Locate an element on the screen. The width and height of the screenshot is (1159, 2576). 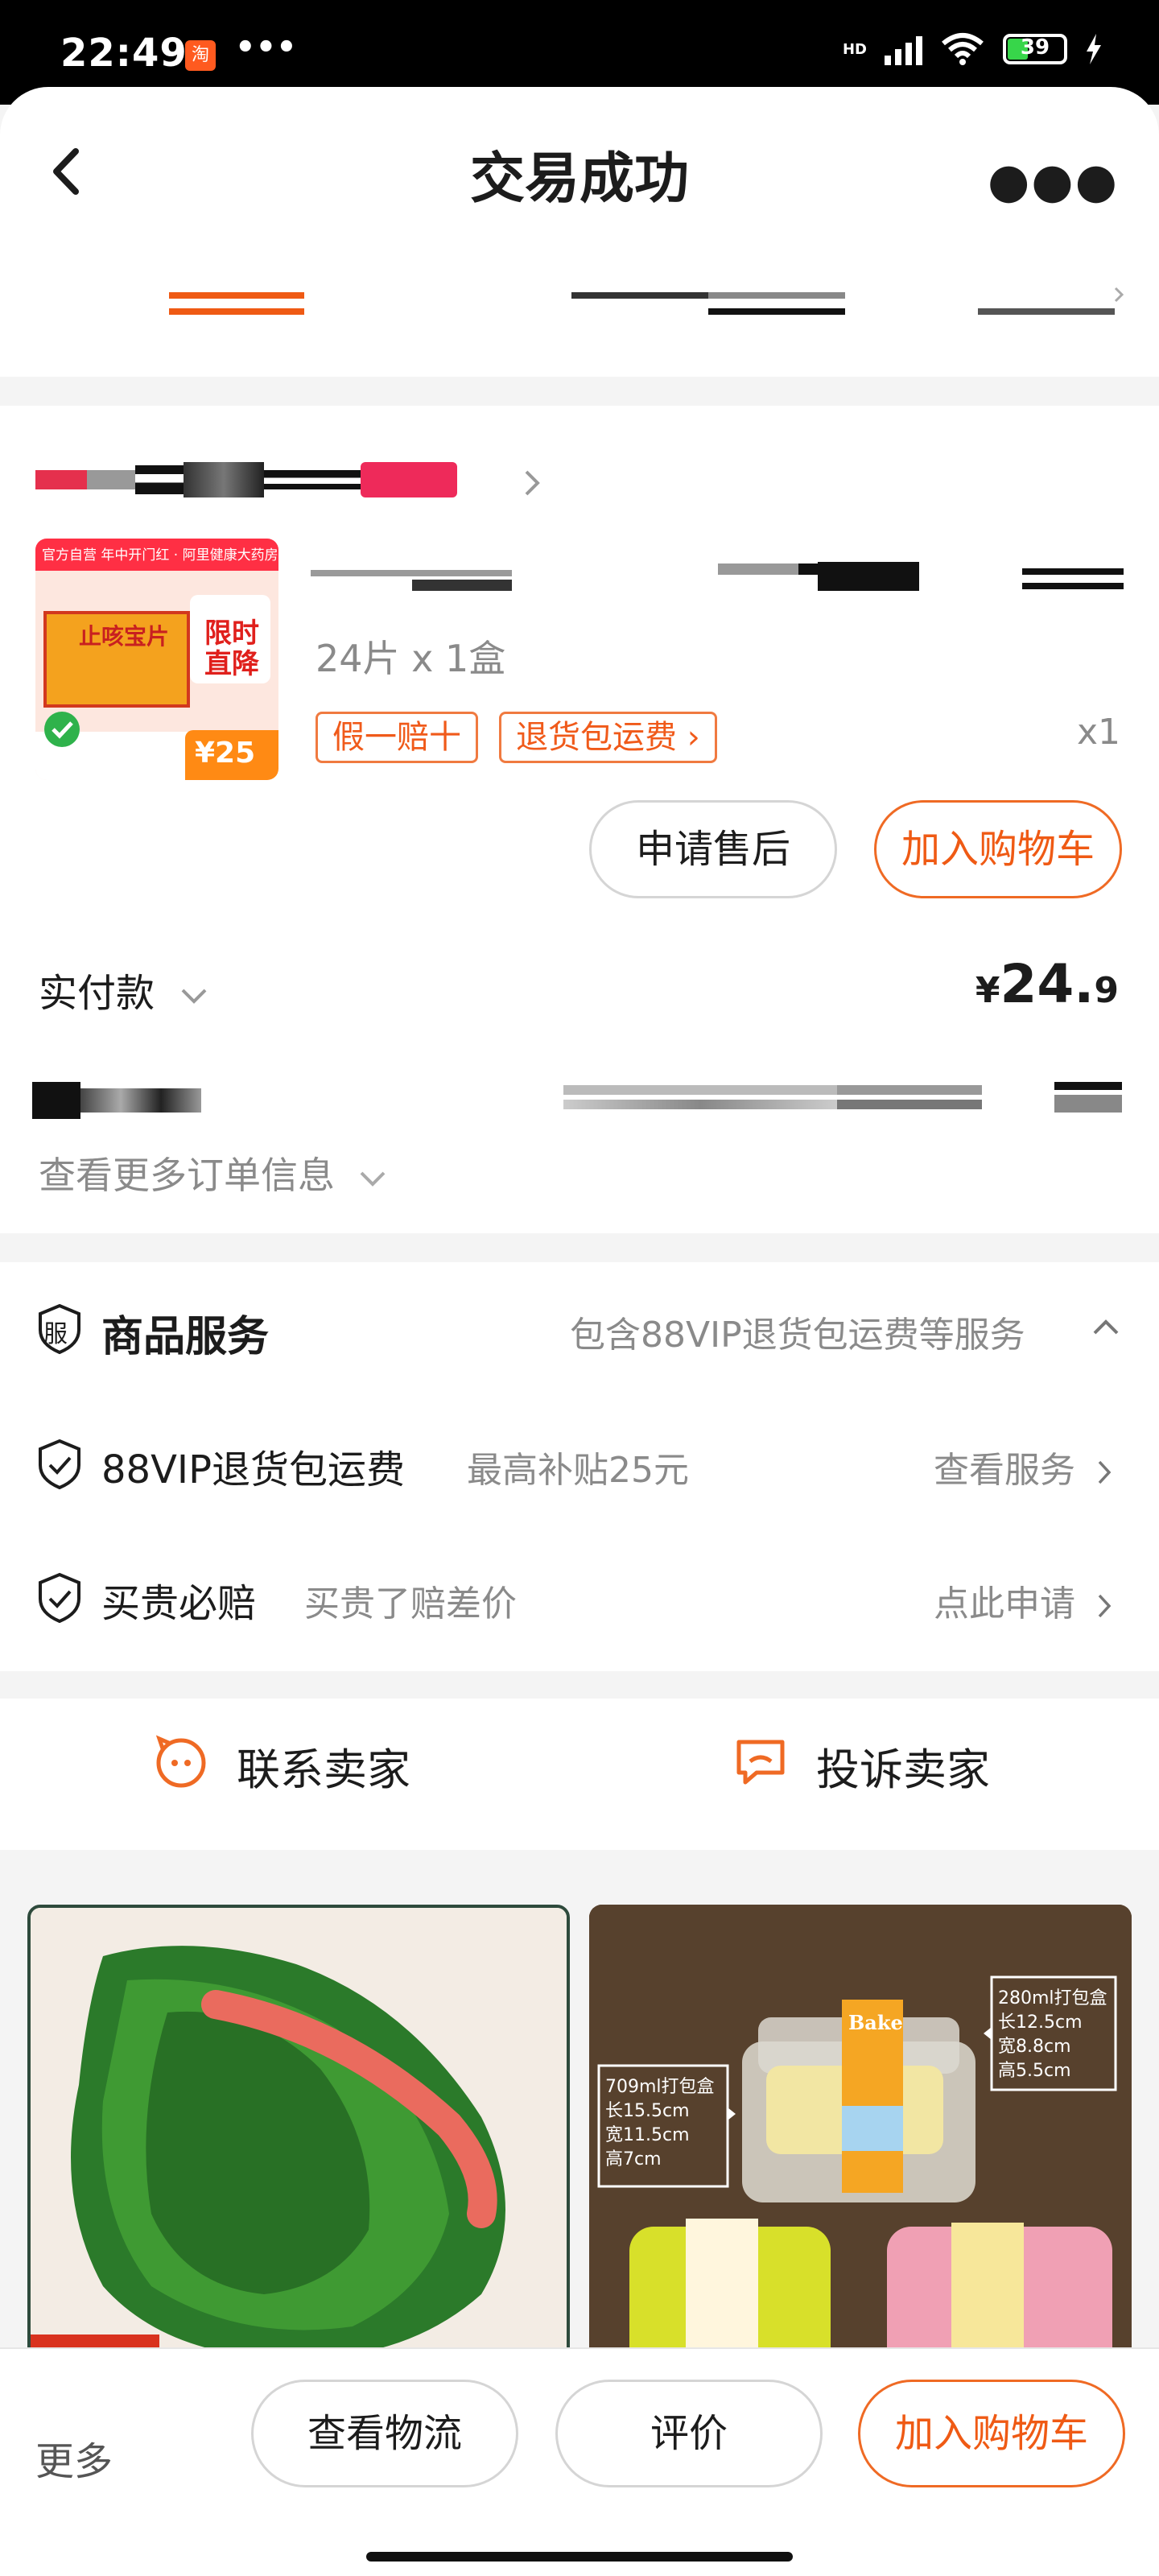
status-time: 22:49 is located at coordinates (124, 53).